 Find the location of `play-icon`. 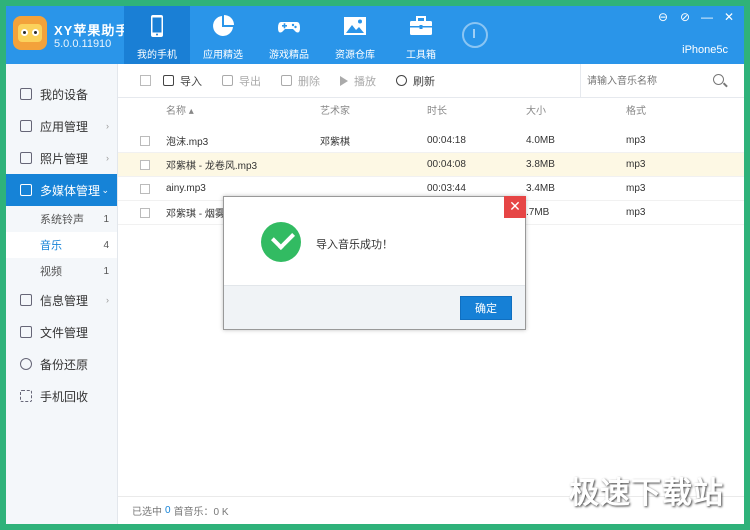

play-icon is located at coordinates (344, 80).